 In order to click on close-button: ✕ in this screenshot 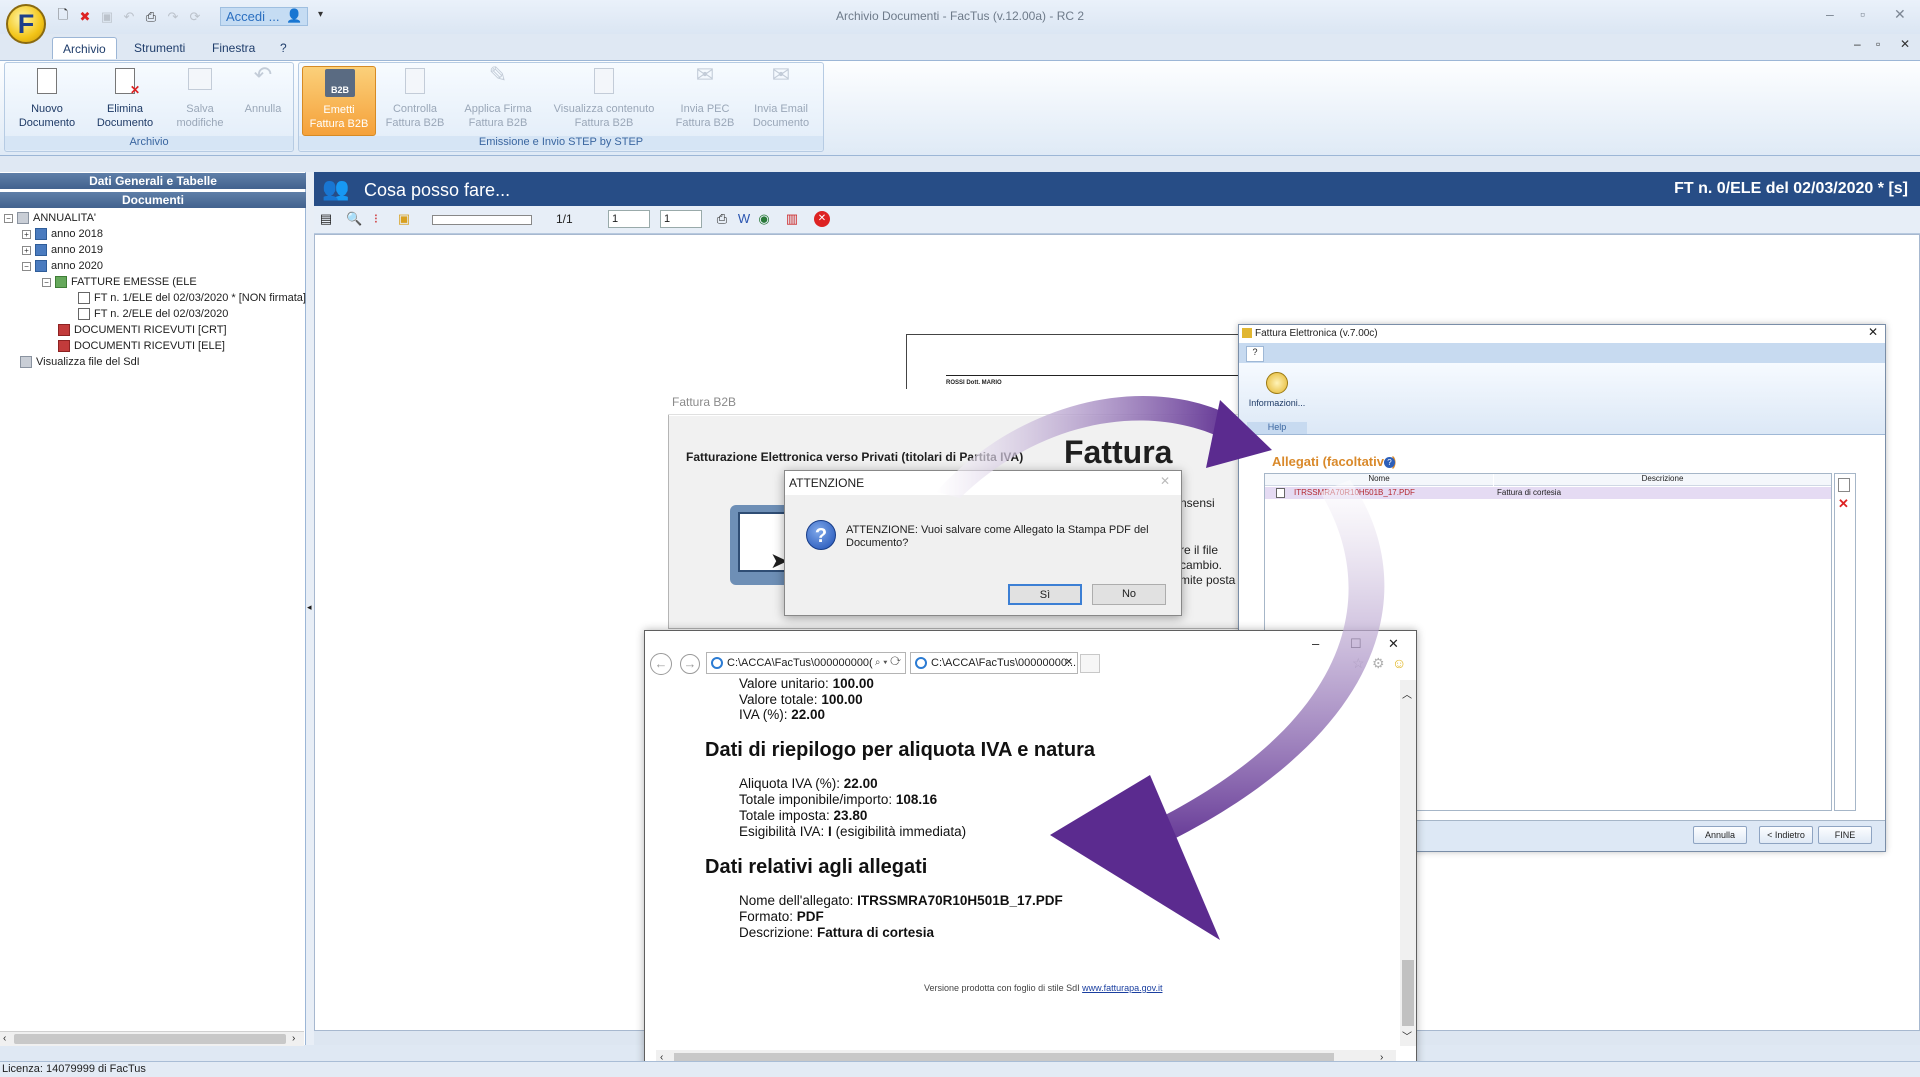, I will do `click(1900, 14)`.